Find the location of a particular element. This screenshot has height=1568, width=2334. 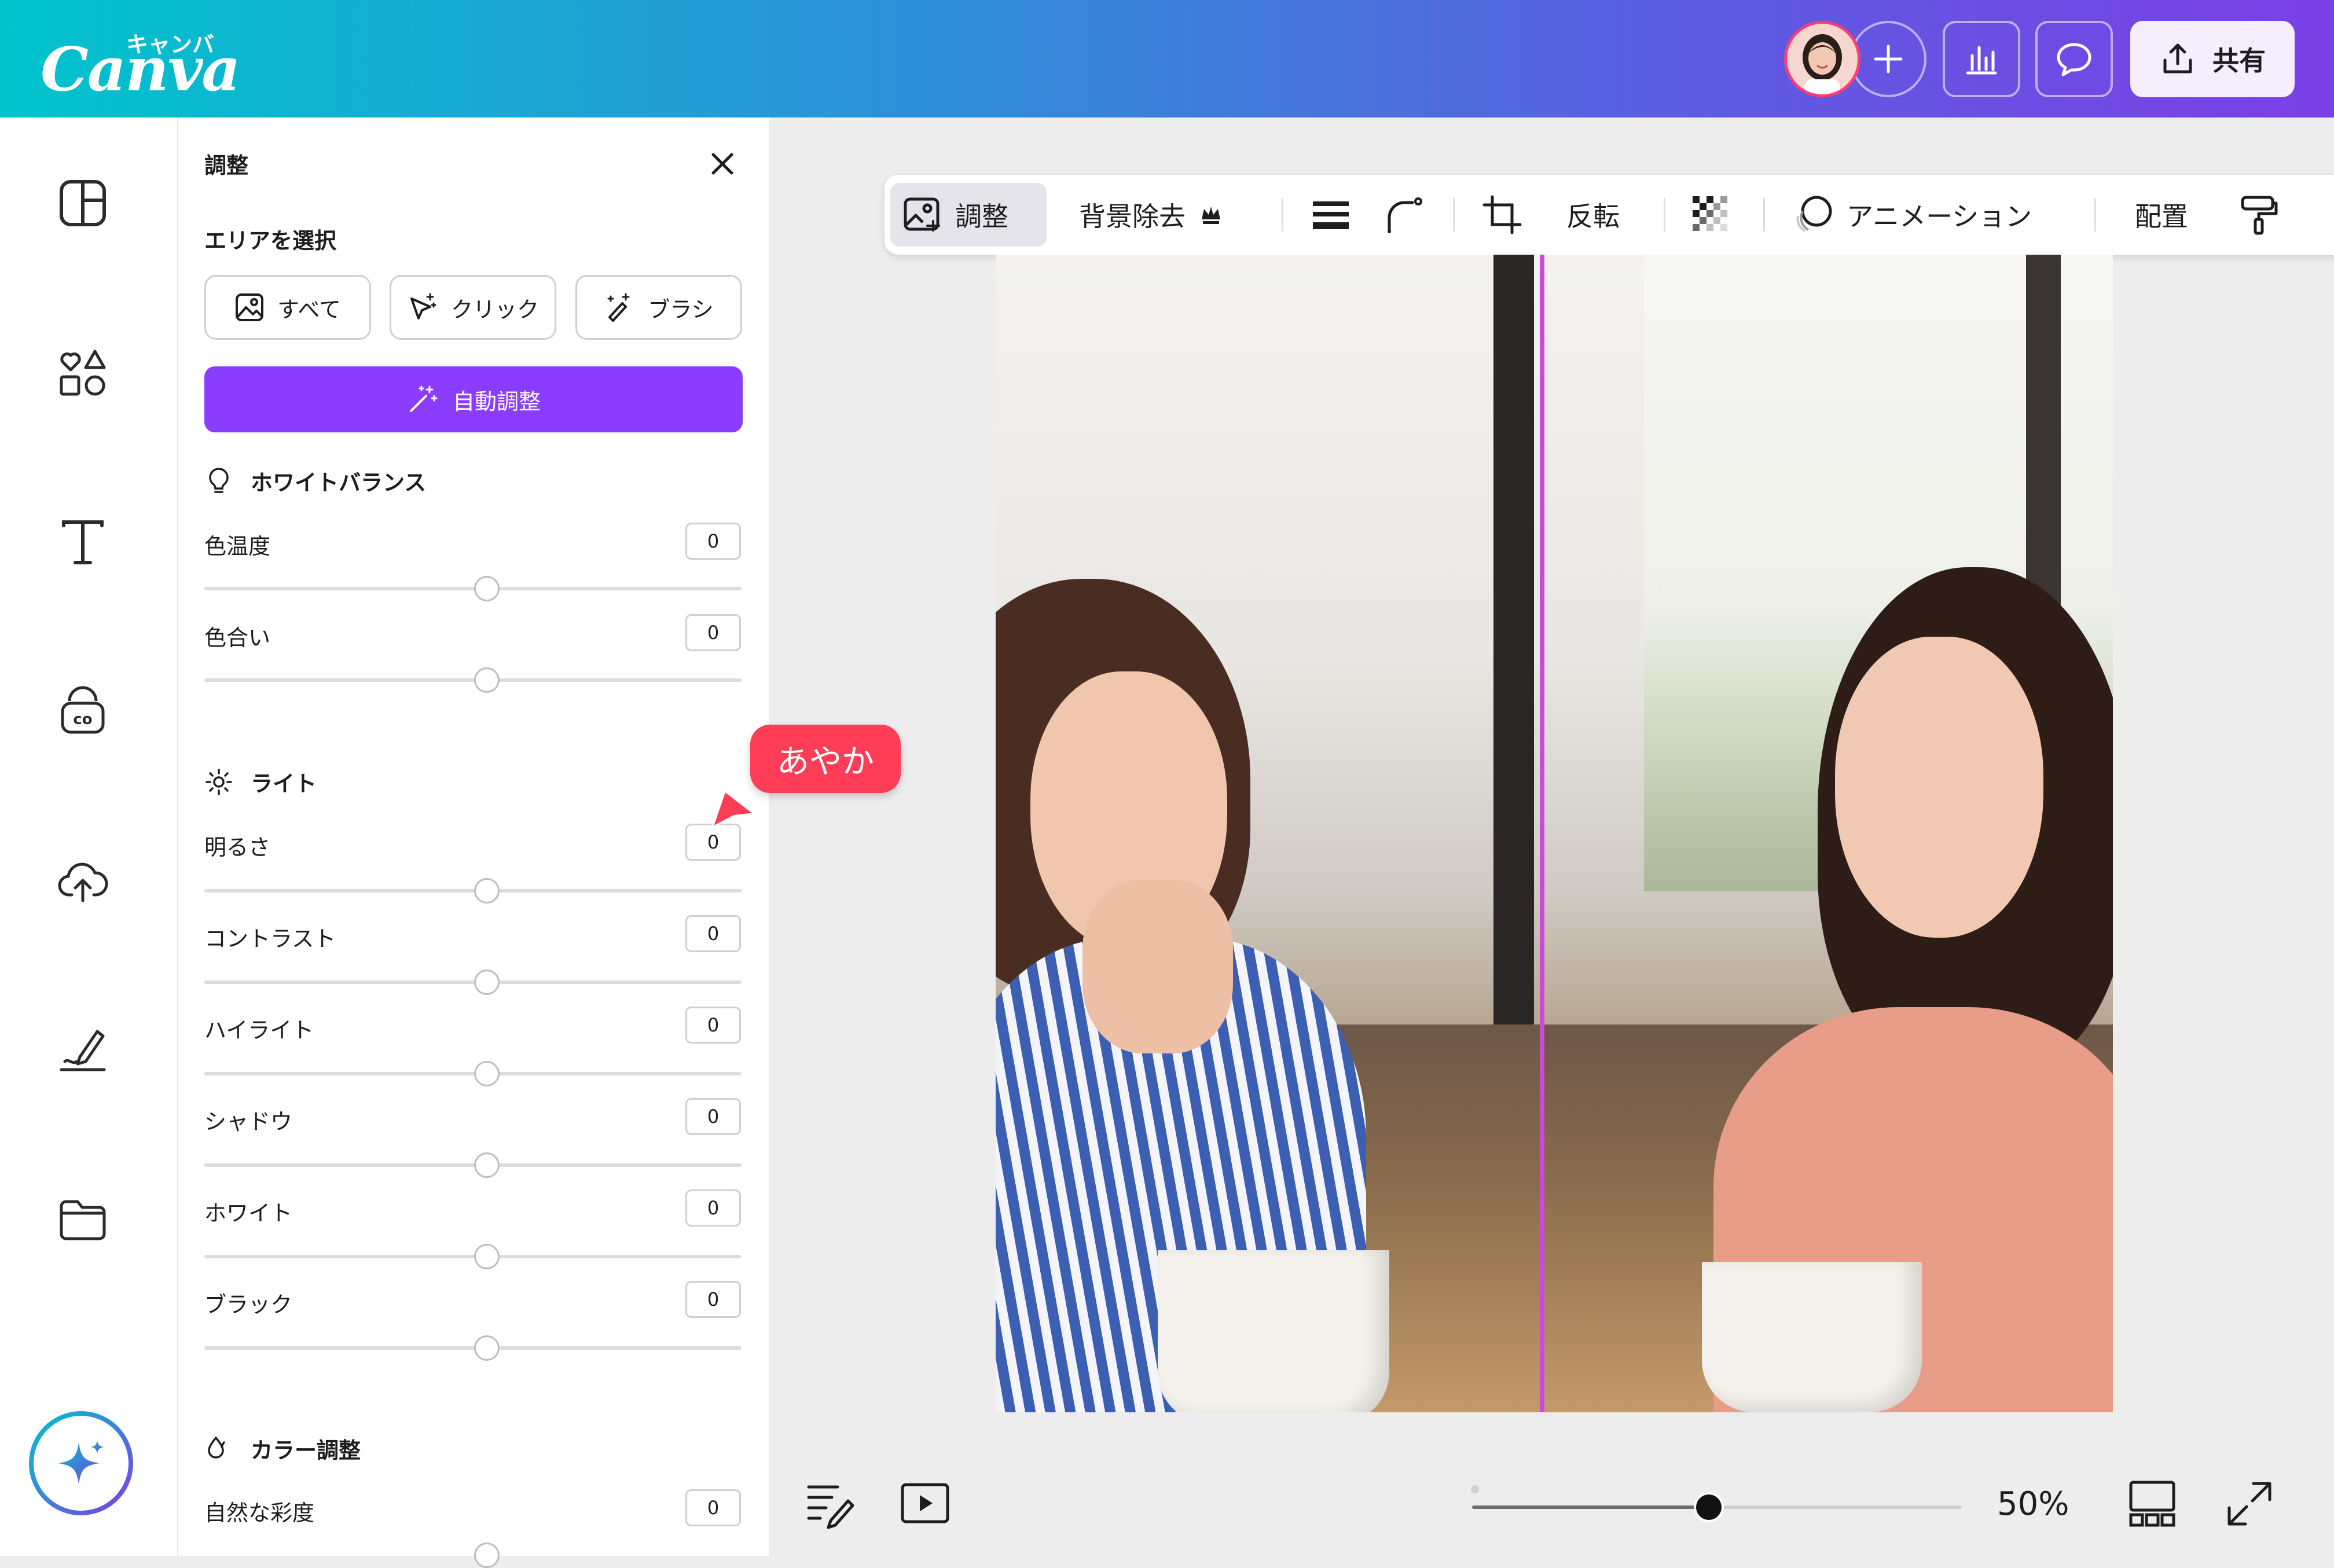

select-click-button: クリック is located at coordinates (473, 307).